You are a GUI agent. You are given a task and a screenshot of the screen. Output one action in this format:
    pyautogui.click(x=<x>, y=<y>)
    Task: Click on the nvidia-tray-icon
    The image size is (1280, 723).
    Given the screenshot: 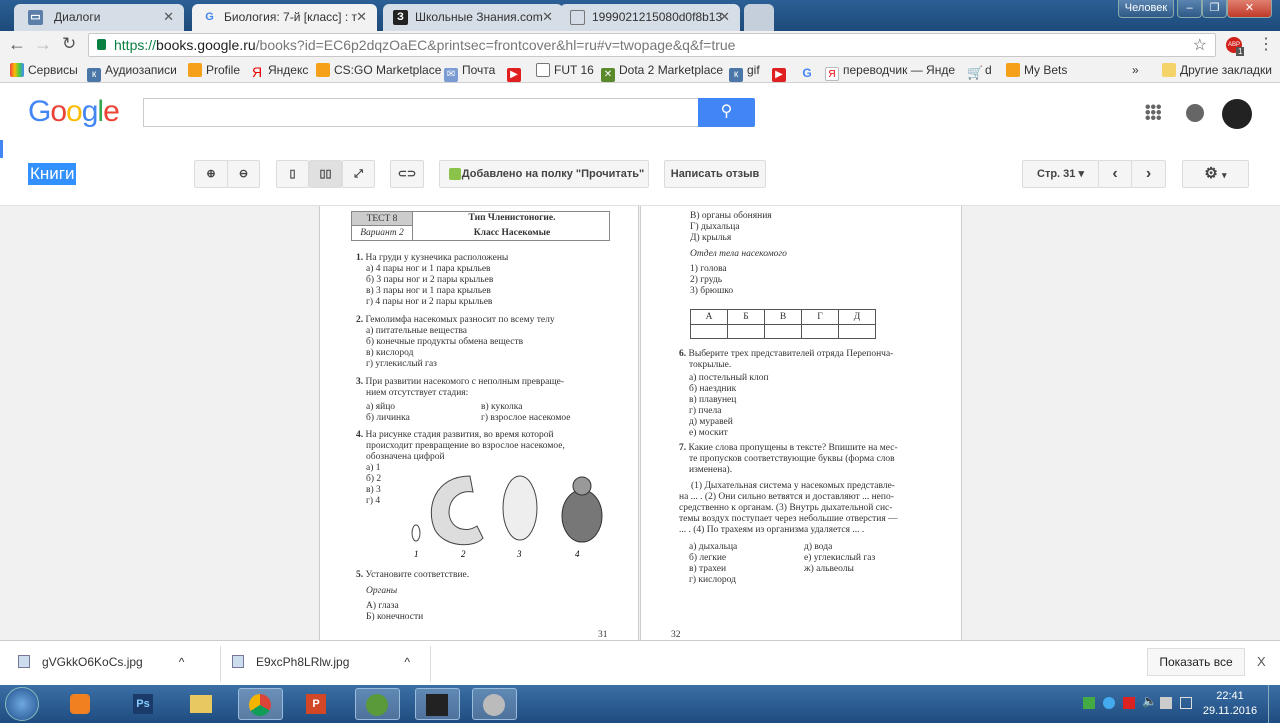 What is the action you would take?
    pyautogui.click(x=1089, y=703)
    